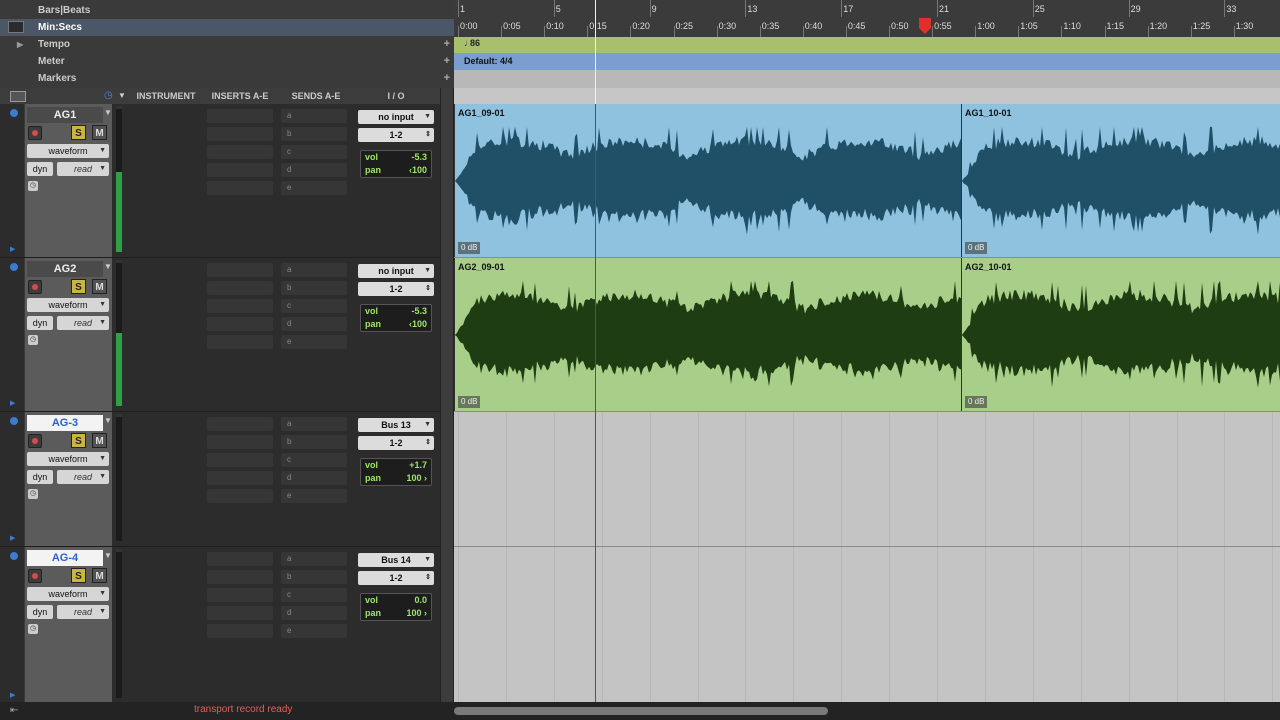 This screenshot has height=720, width=1280. I want to click on ruler-markers: Markers +, so click(227, 78).